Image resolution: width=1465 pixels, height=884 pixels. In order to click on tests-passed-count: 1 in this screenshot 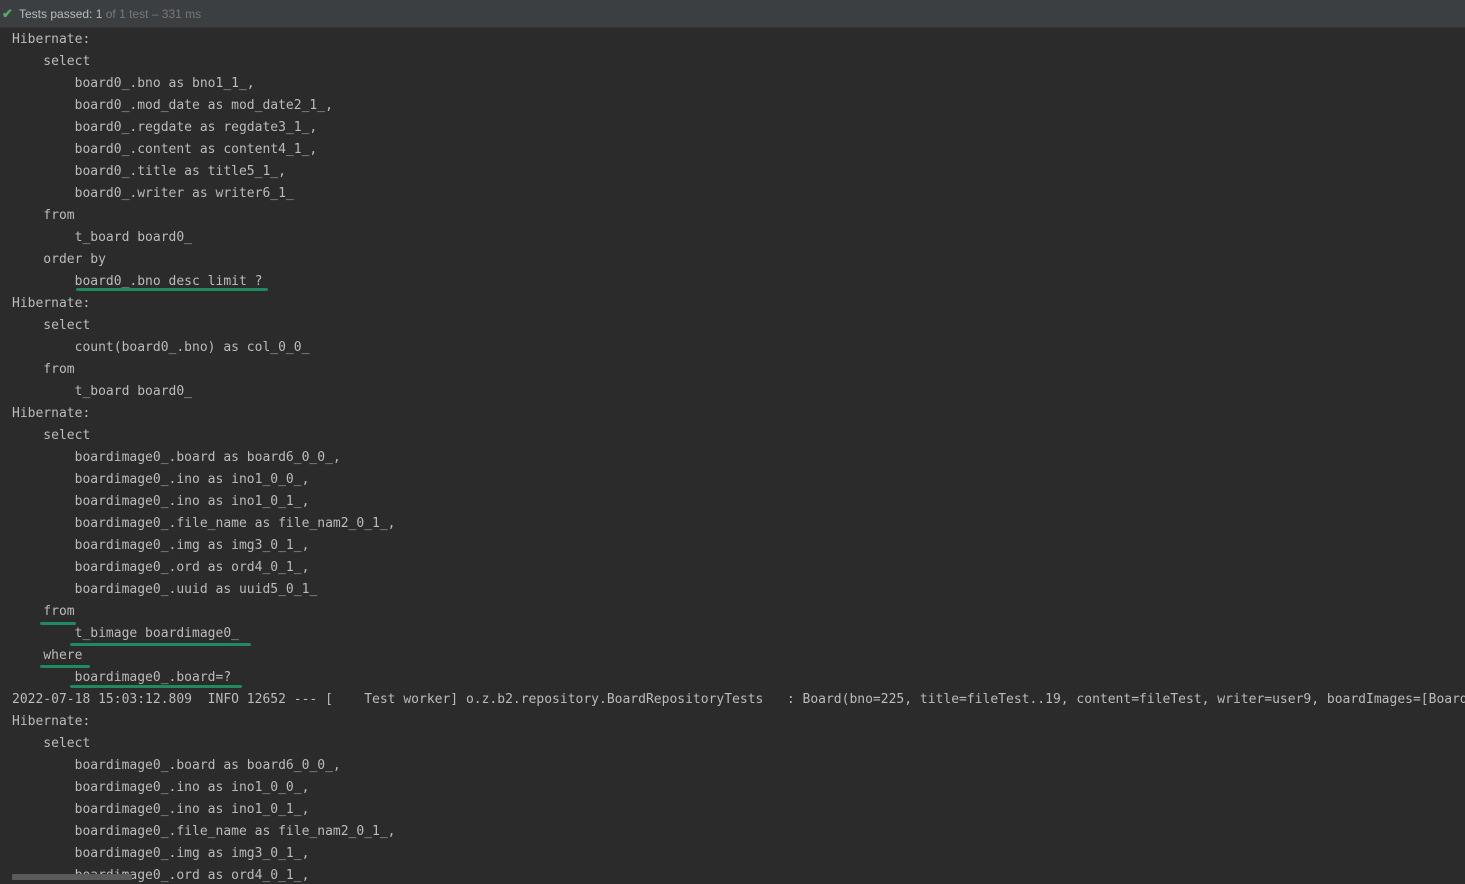, I will do `click(99, 14)`.